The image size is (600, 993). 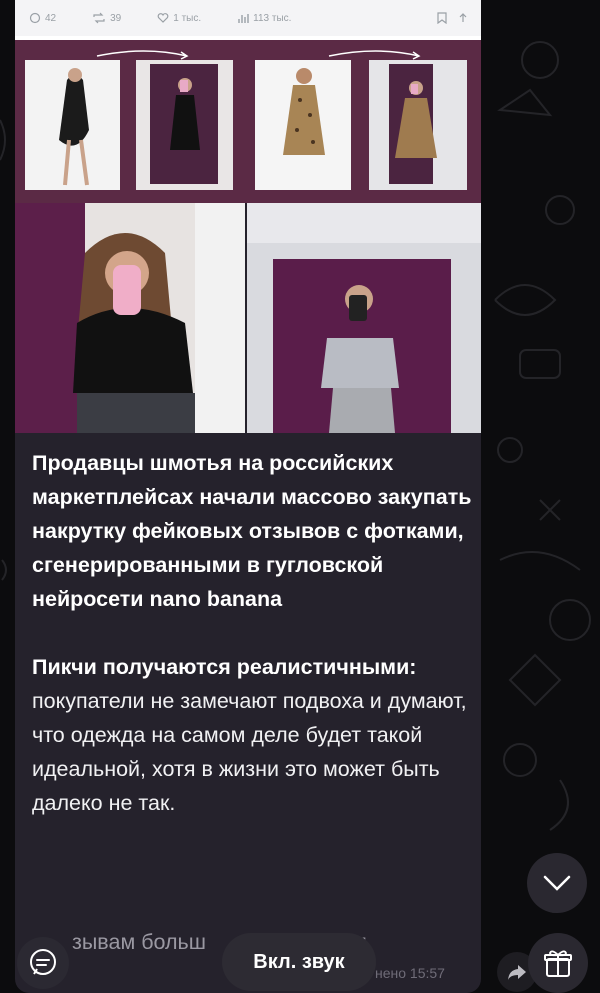 I want to click on comparison-collage, so click(x=248, y=121).